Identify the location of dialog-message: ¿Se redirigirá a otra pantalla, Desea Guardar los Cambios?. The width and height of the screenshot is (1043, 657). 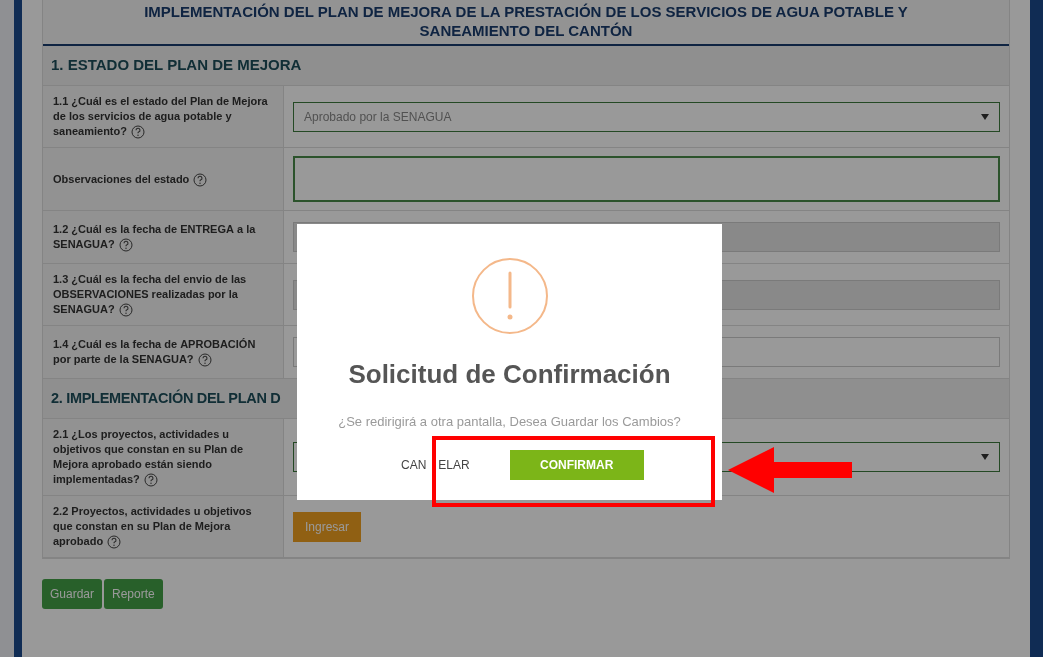
(509, 422).